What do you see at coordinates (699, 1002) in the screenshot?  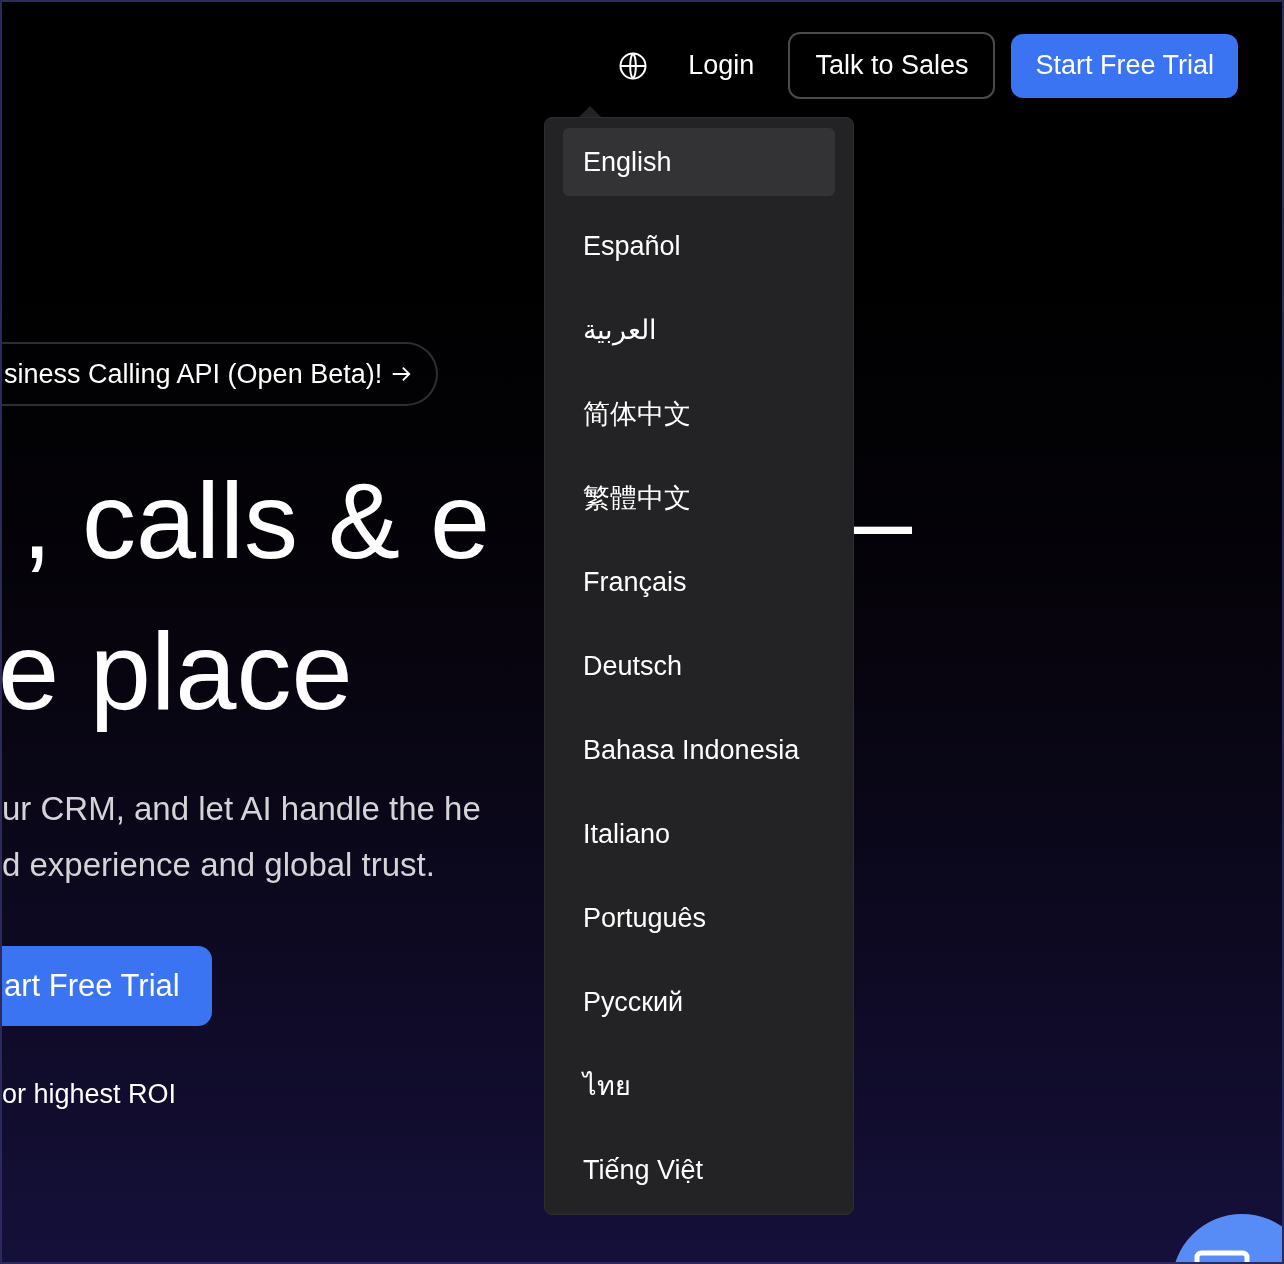 I see `language-option: Русский` at bounding box center [699, 1002].